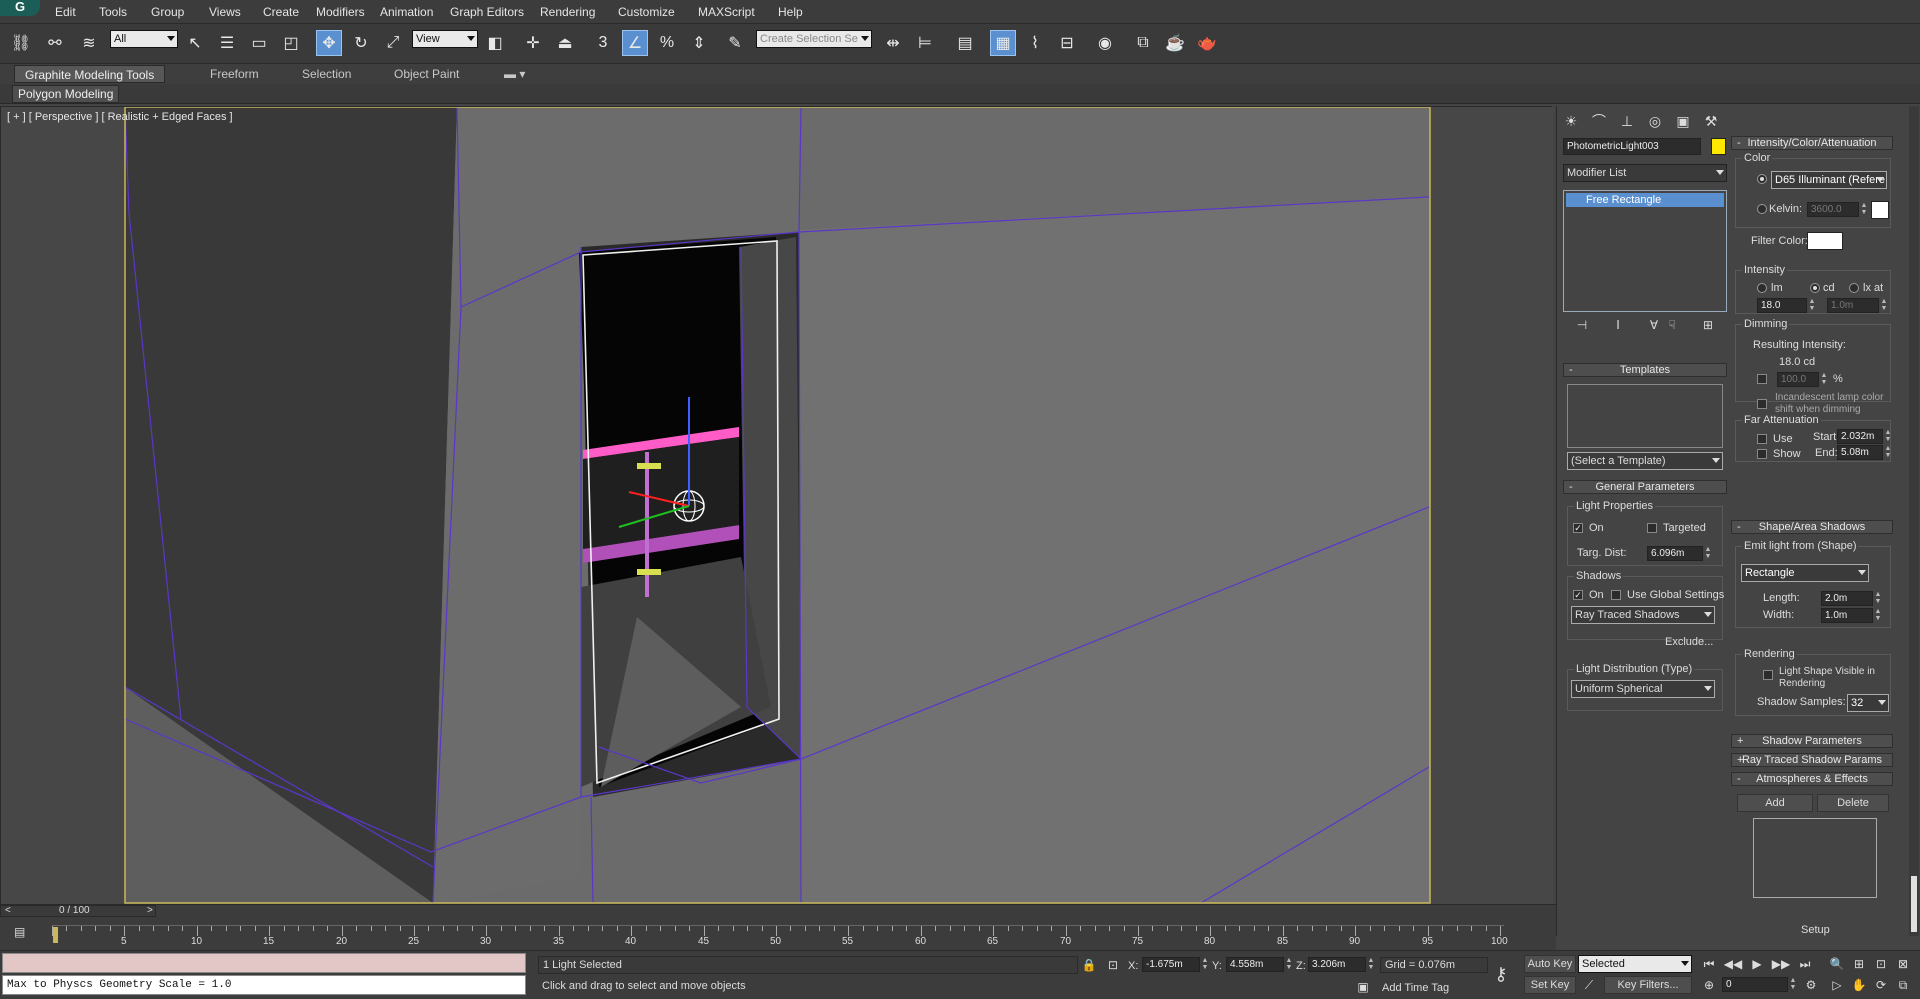 This screenshot has height=999, width=1920. I want to click on go-to-end-icon: ⏭, so click(1805, 964).